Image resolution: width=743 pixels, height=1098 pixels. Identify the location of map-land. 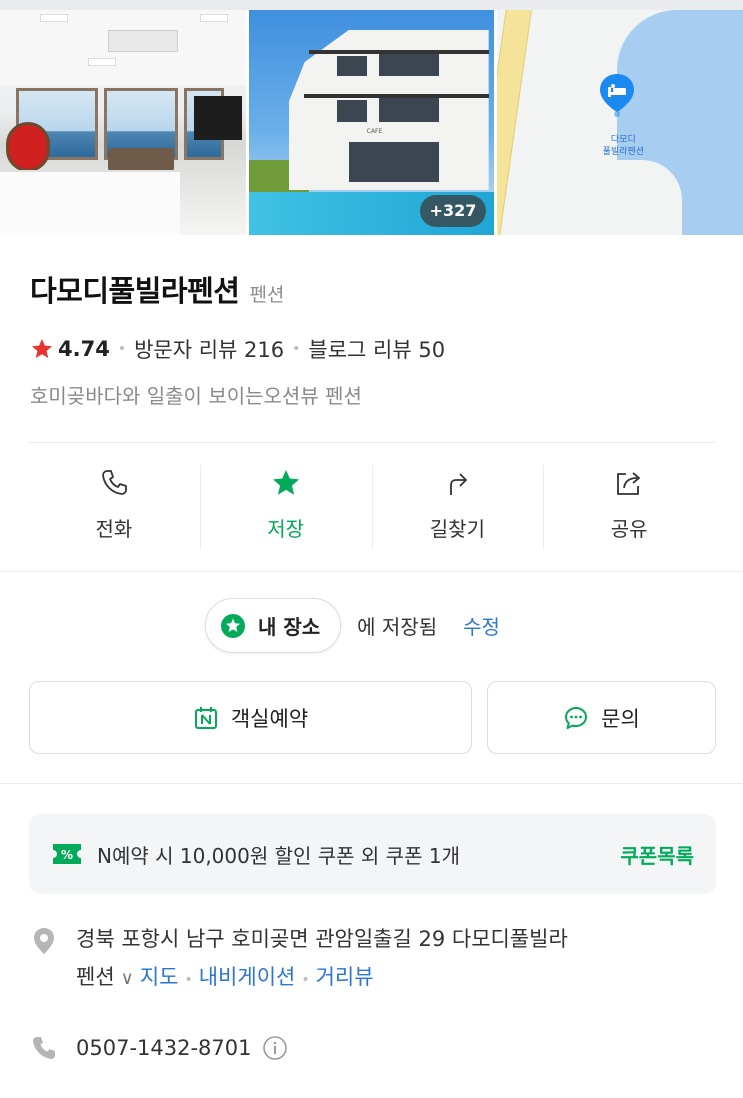
(637, 197).